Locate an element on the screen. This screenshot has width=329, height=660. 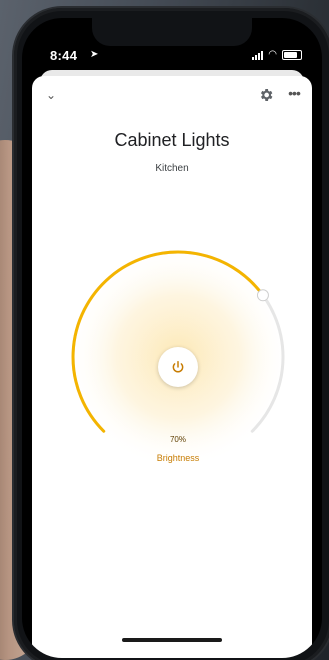
cellular-signal-icon is located at coordinates (258, 55).